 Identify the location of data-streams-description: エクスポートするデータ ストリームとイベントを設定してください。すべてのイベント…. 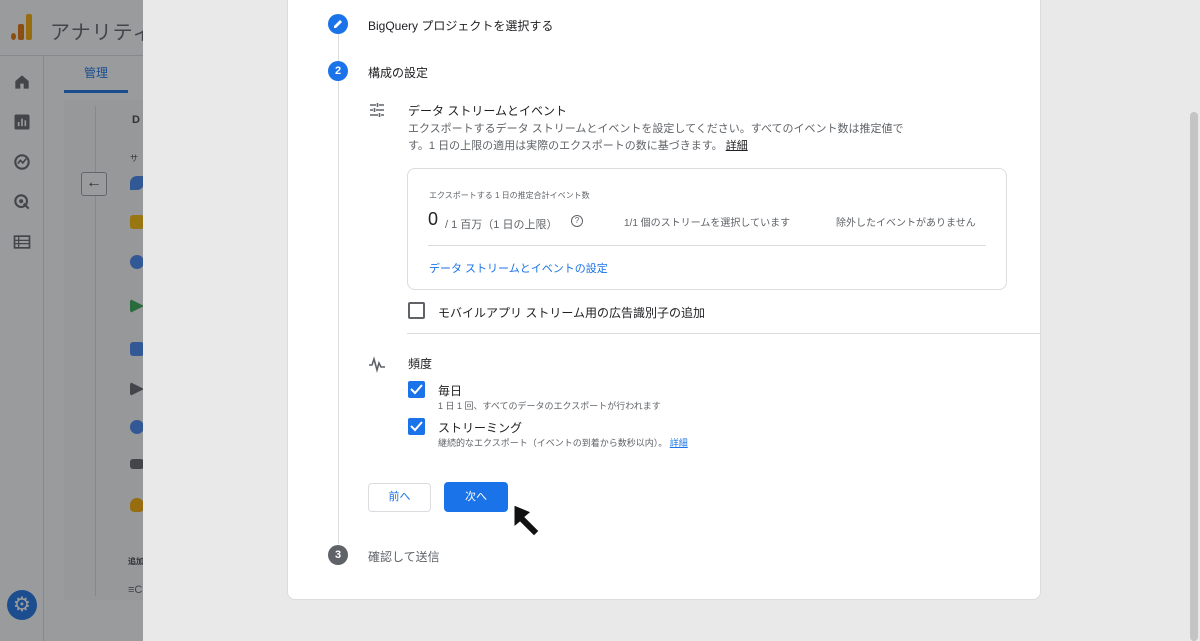
(678, 138).